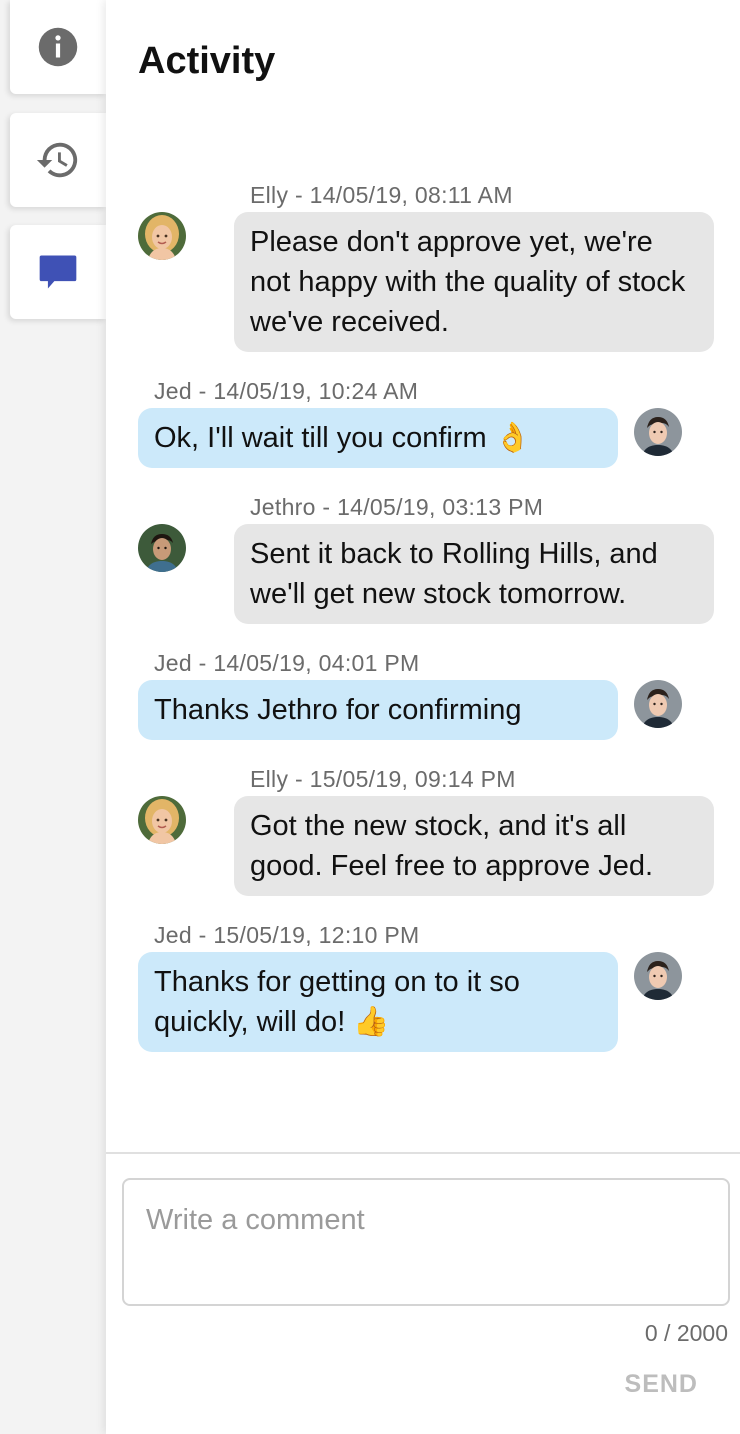  What do you see at coordinates (287, 663) in the screenshot?
I see `message-meta: Jed - 14/05/19, 04:01 PM` at bounding box center [287, 663].